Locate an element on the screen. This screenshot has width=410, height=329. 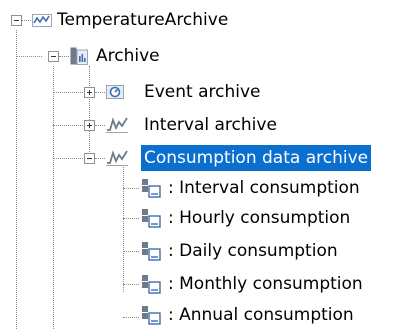
tree-node-daily-consumption: : Daily consumption is located at coordinates (253, 251).